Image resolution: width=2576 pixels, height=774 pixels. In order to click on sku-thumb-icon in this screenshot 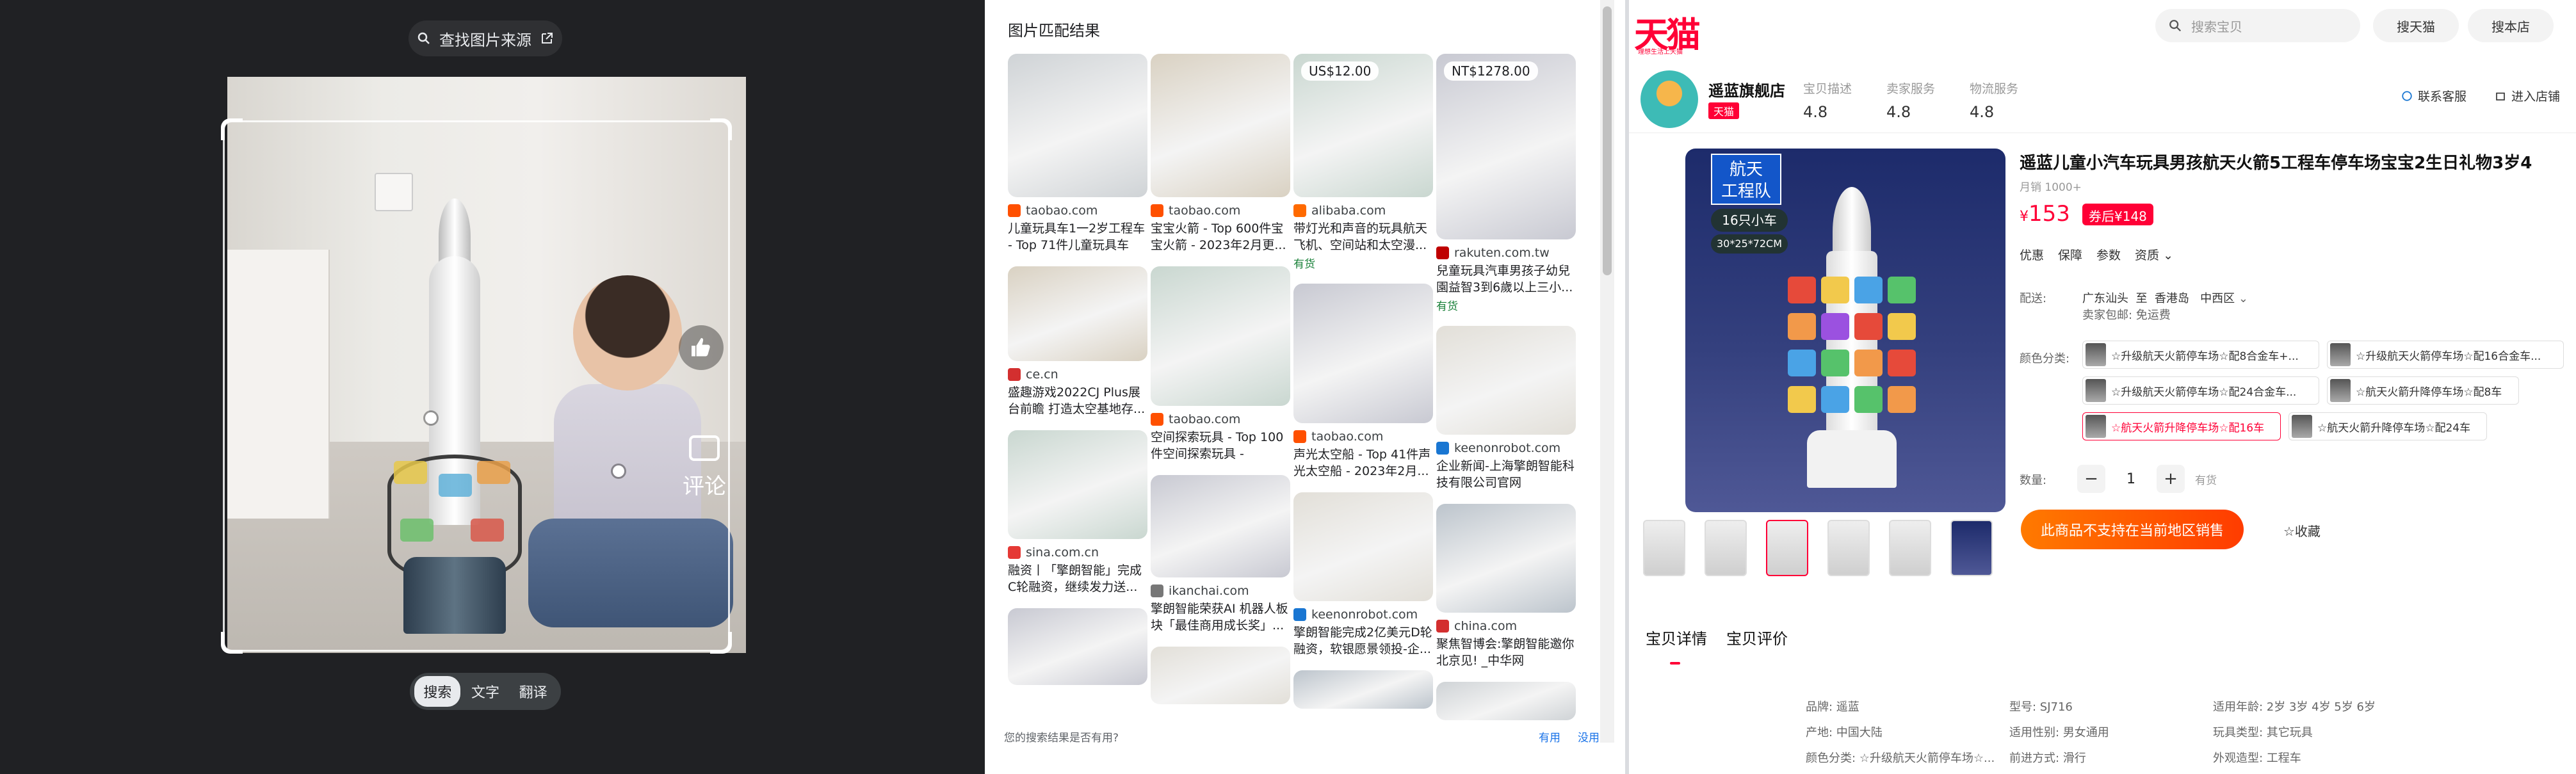, I will do `click(2340, 354)`.